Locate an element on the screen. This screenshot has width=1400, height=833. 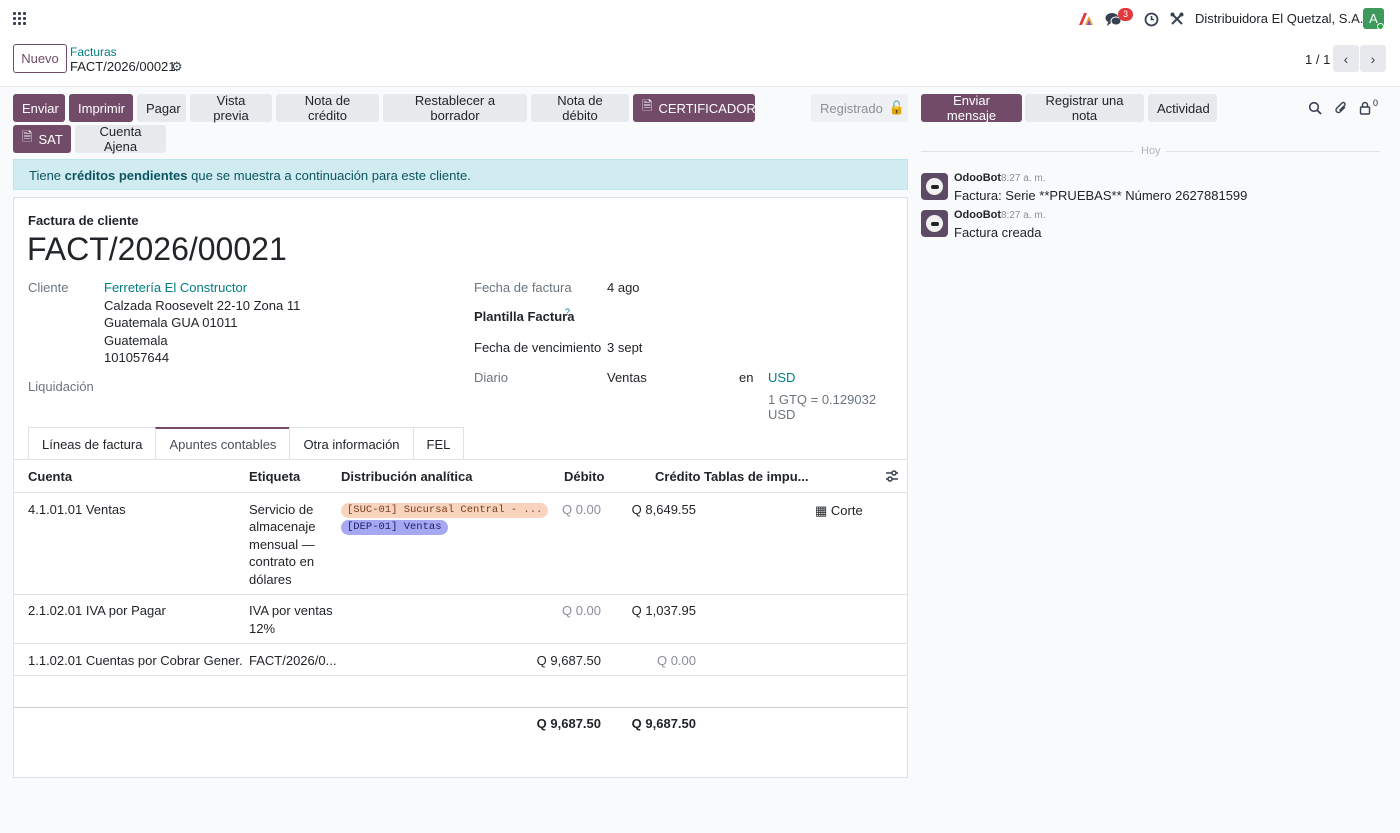
alert-pending-credits-link: créditos pendientes is located at coordinates (126, 175).